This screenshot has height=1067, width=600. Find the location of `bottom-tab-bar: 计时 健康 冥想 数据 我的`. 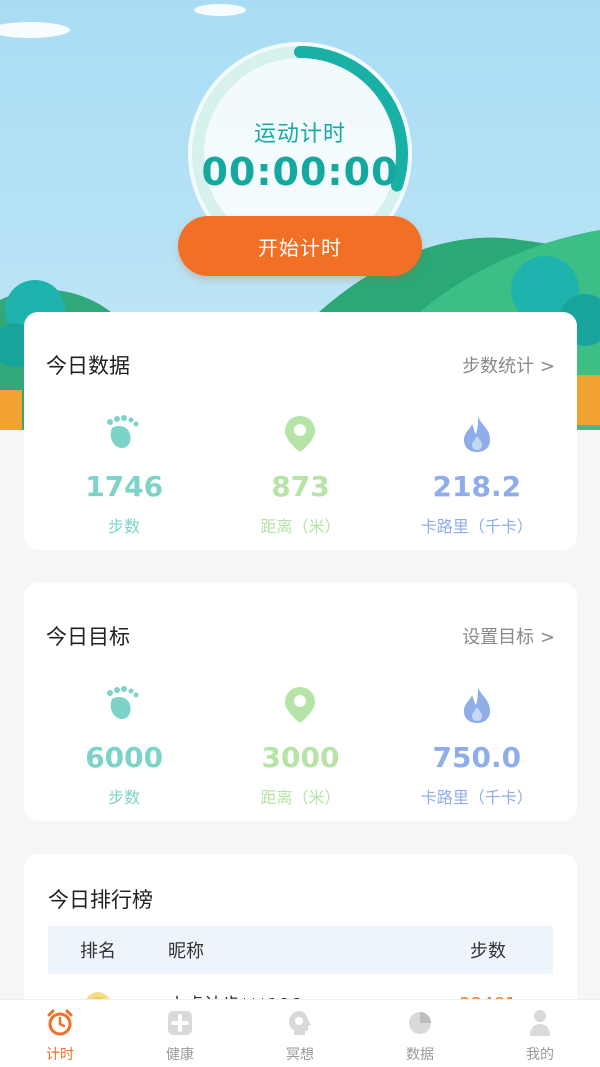

bottom-tab-bar: 计时 健康 冥想 数据 我的 is located at coordinates (300, 1033).